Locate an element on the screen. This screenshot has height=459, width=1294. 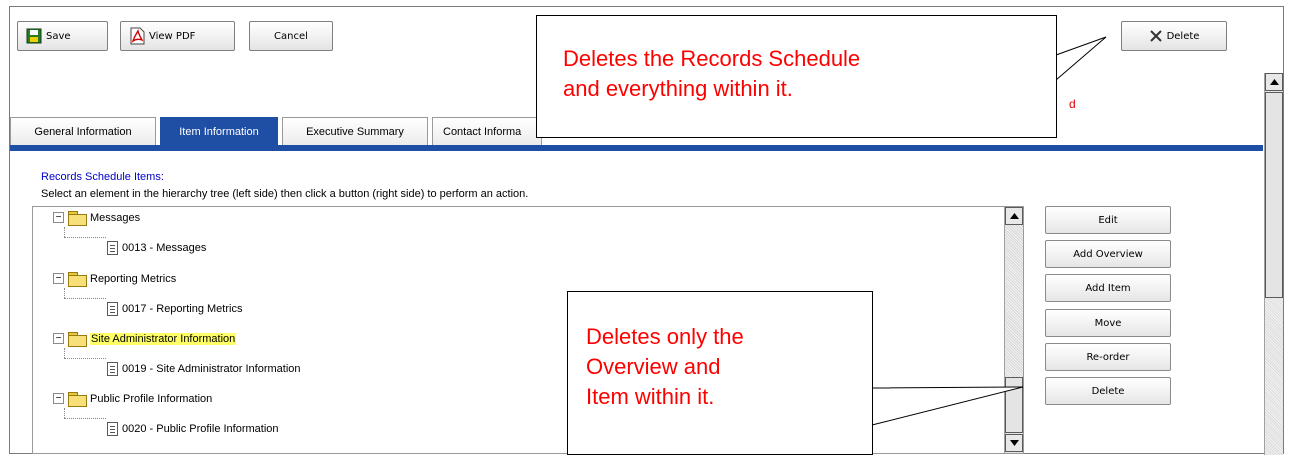
cancel-label: Cancel is located at coordinates (291, 36).